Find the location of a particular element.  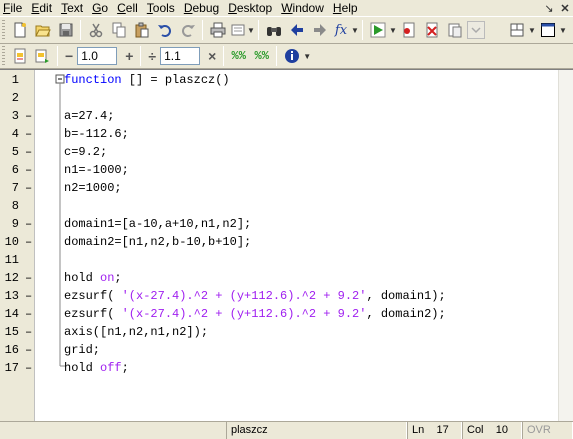

code-line: 1 function [] = plaszcz() is located at coordinates (279, 80).